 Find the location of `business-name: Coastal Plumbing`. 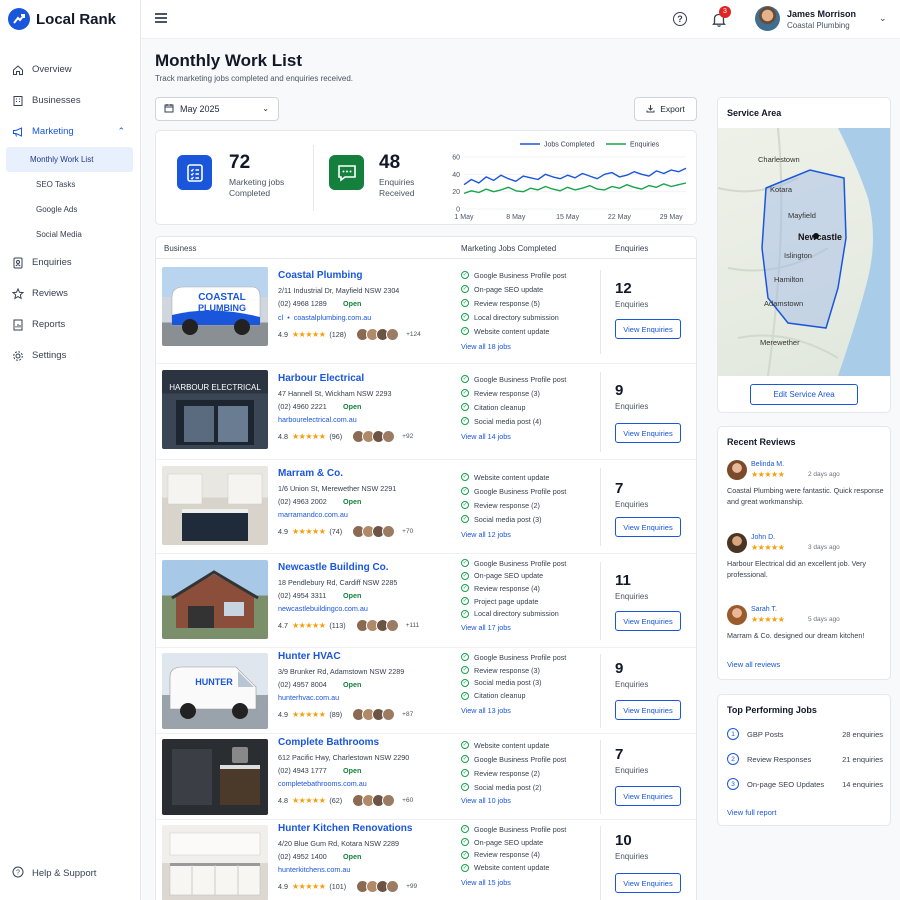

business-name: Coastal Plumbing is located at coordinates (320, 275).